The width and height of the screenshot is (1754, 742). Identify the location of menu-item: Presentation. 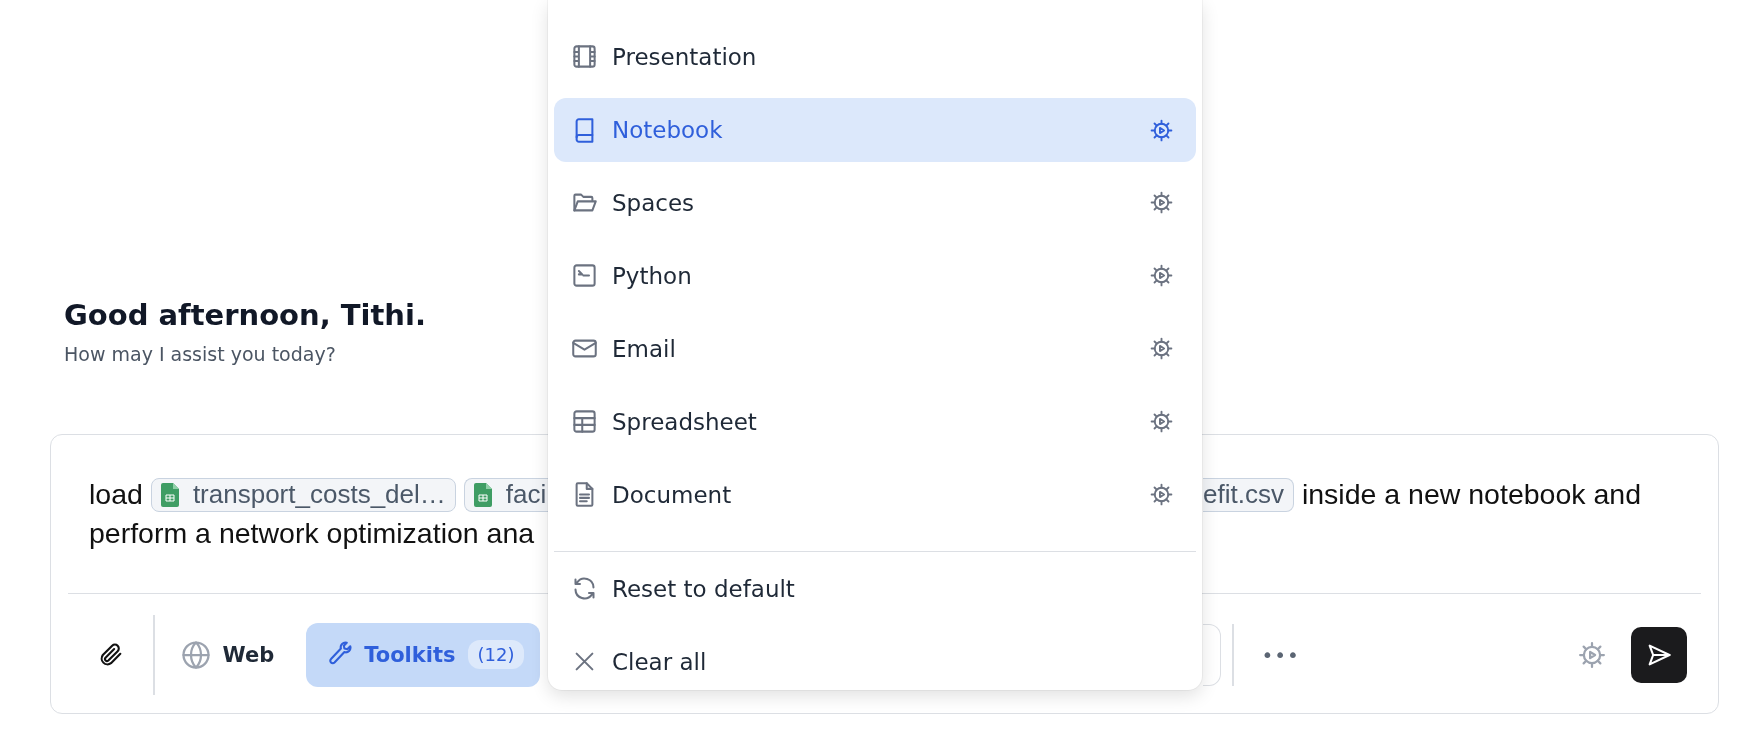
(875, 56).